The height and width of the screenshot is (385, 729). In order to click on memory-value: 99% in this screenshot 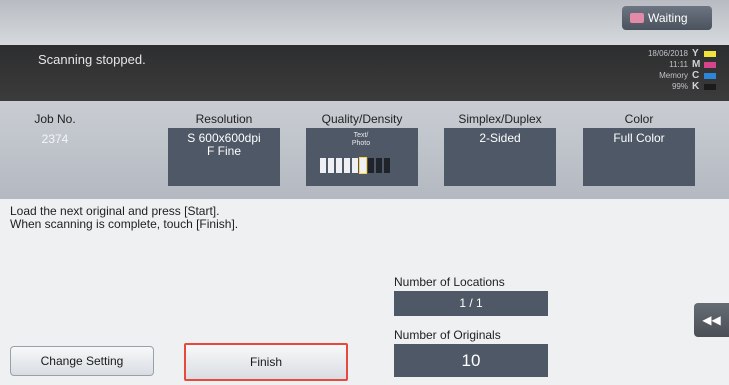, I will do `click(679, 86)`.